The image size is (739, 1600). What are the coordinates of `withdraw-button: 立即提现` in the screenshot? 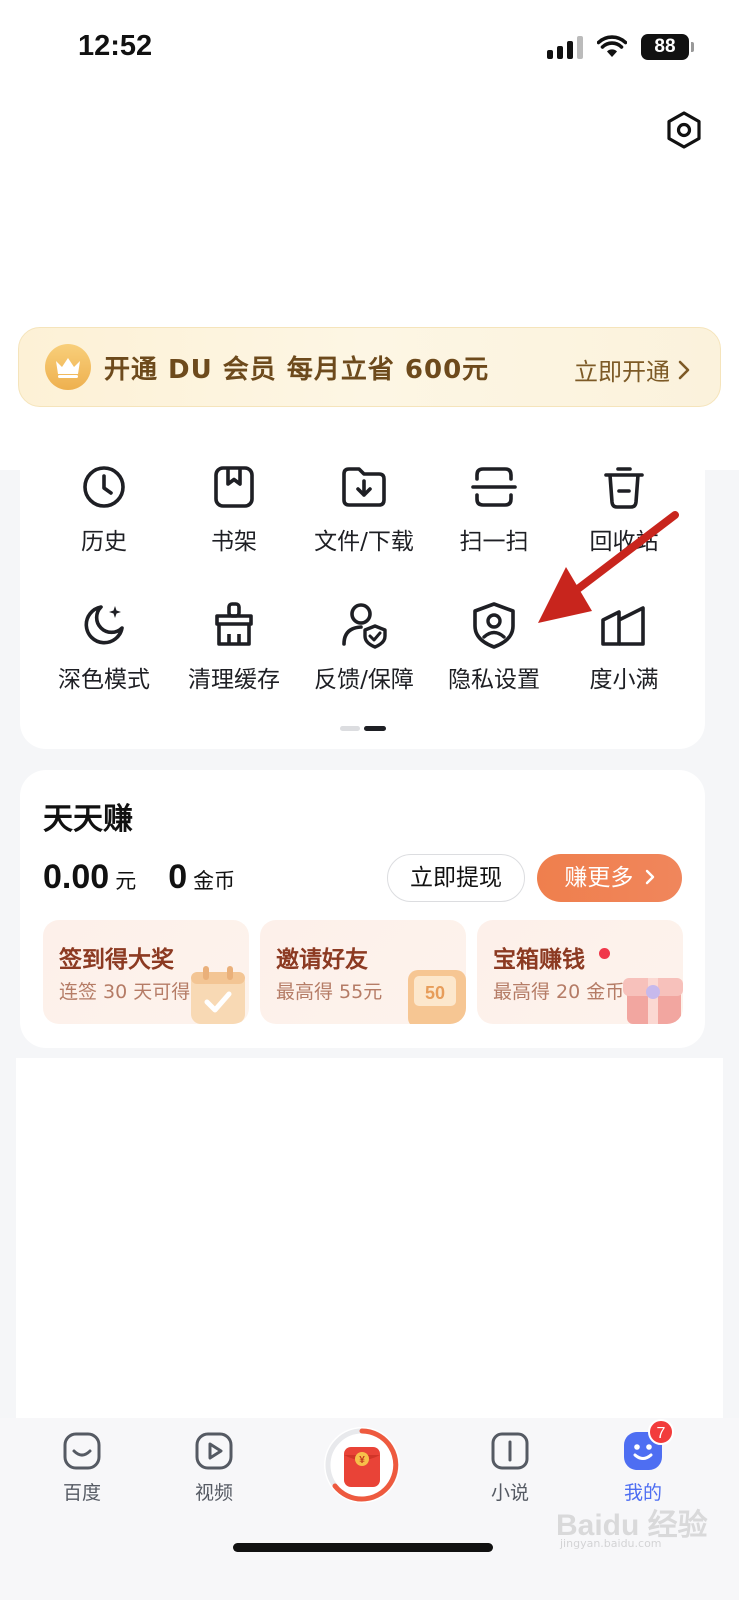 It's located at (456, 878).